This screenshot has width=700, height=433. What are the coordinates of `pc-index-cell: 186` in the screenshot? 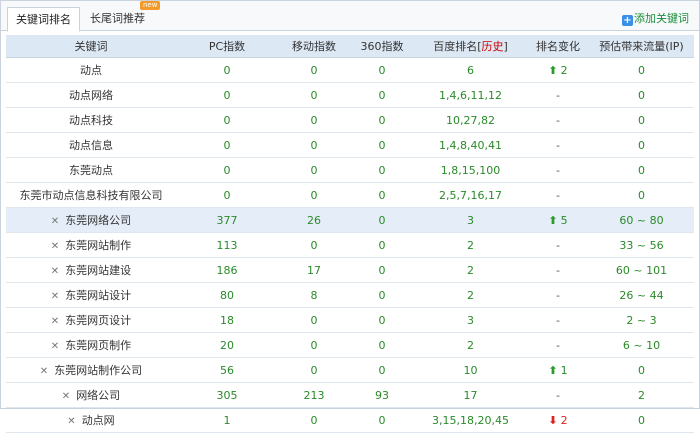 It's located at (227, 270).